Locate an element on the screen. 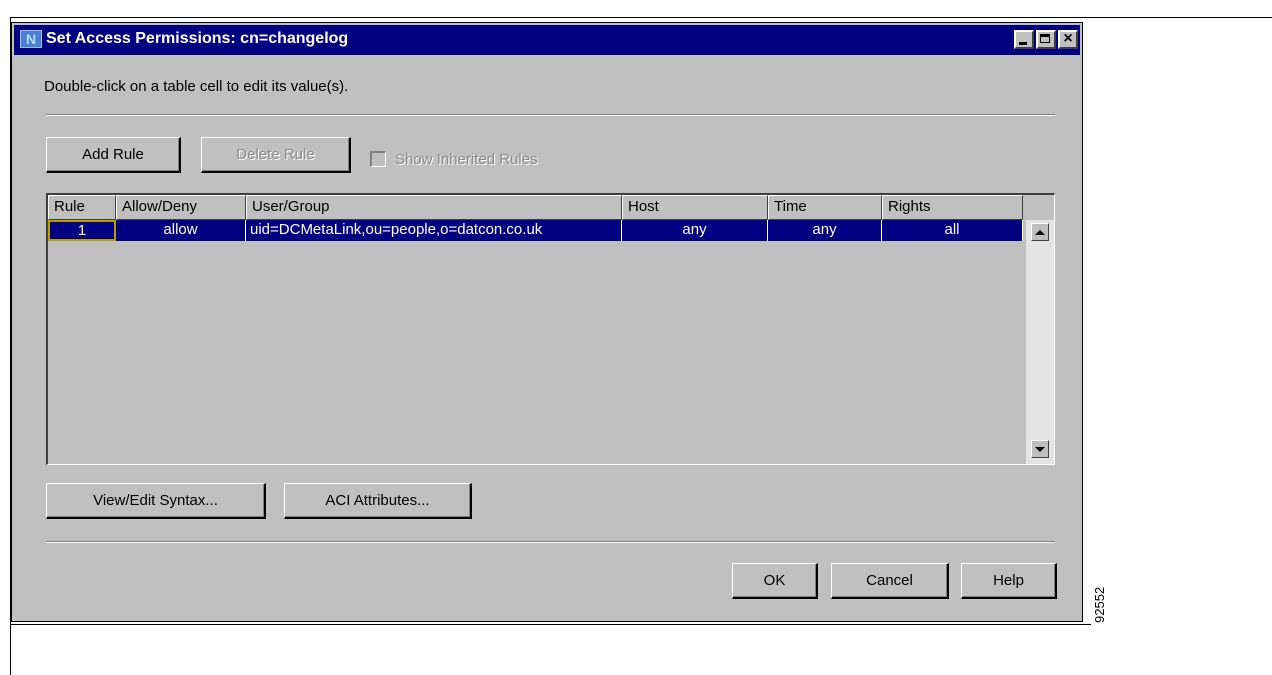 The width and height of the screenshot is (1272, 675). window-title: Set Access Permissions: cn=changelog is located at coordinates (197, 38).